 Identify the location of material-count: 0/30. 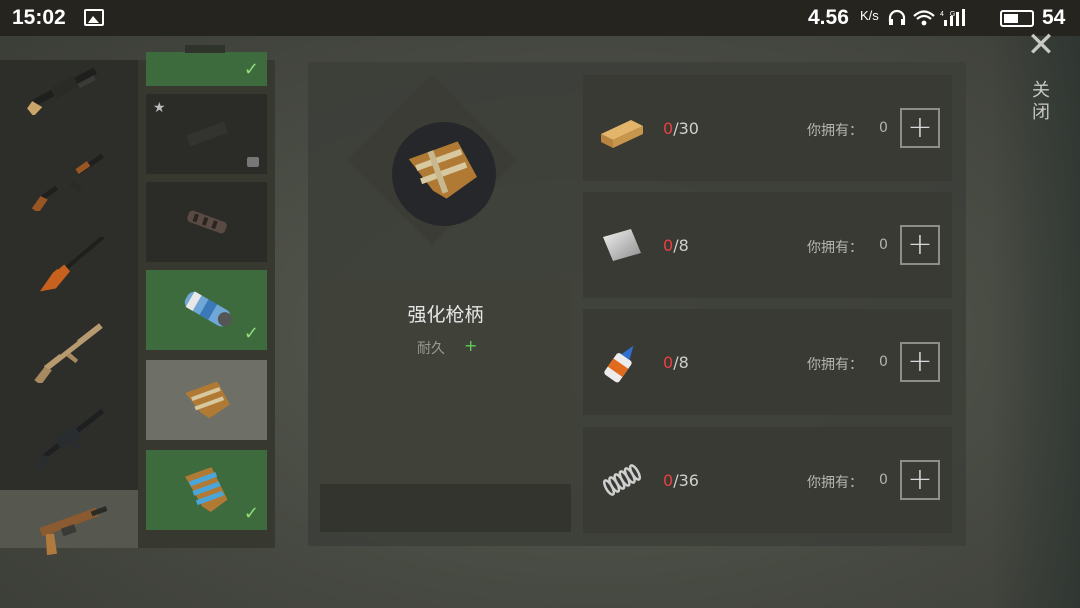
(681, 128).